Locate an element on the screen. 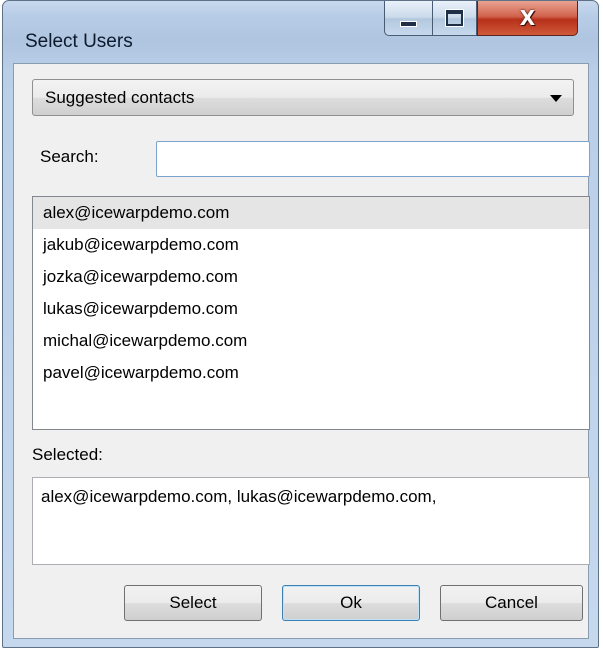  window-title: Select Users is located at coordinates (79, 41).